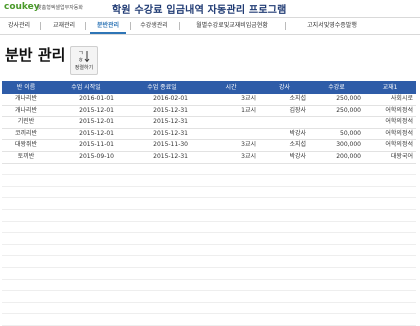  I want to click on cell-textbook: 대왕국어, so click(390, 157).